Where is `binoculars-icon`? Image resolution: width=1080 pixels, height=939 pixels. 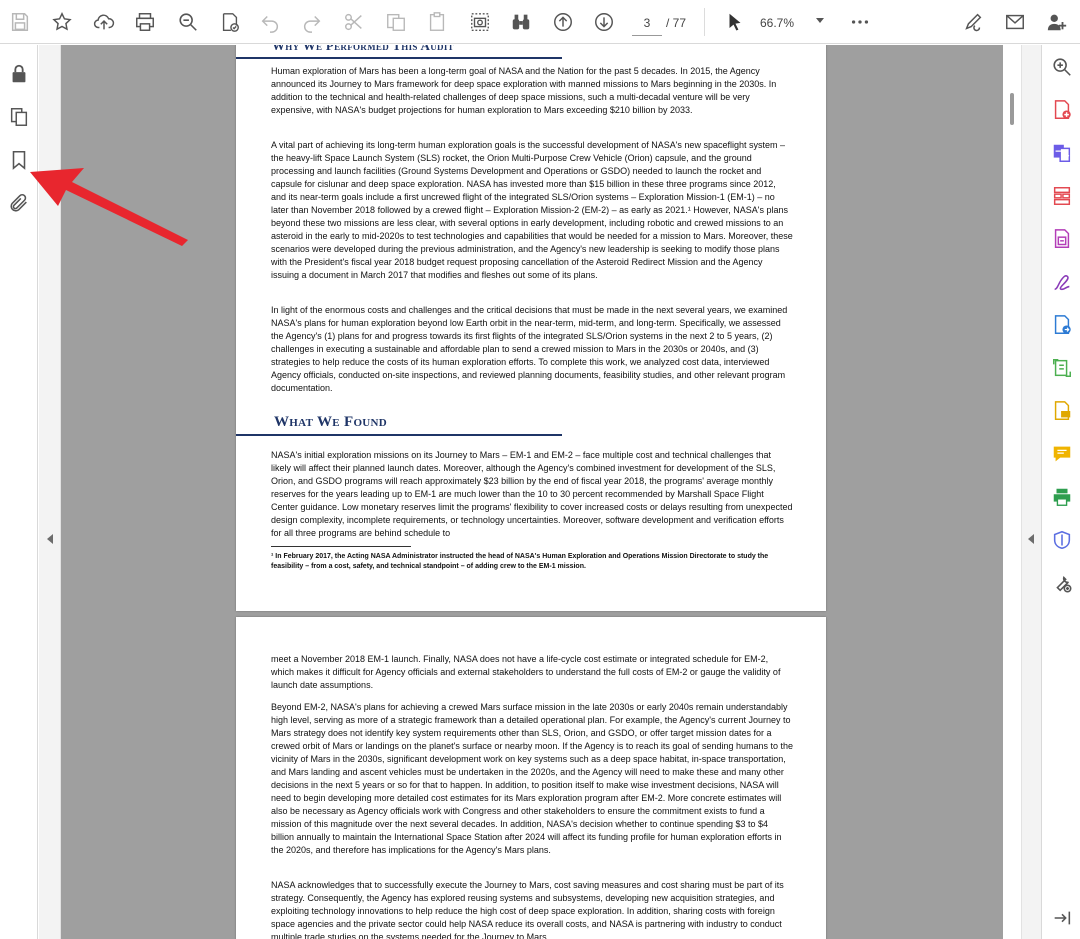
binoculars-icon is located at coordinates (521, 22).